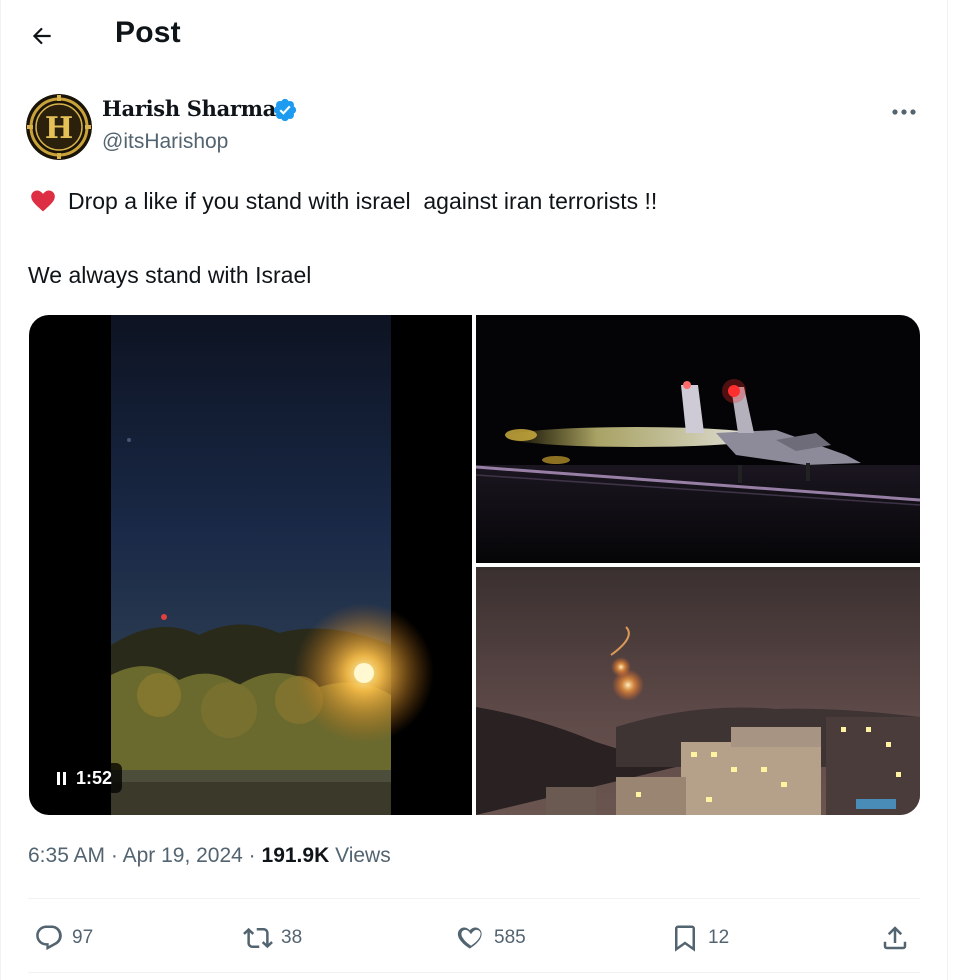 This screenshot has width=960, height=980. What do you see at coordinates (698, 691) in the screenshot?
I see `media-image-city` at bounding box center [698, 691].